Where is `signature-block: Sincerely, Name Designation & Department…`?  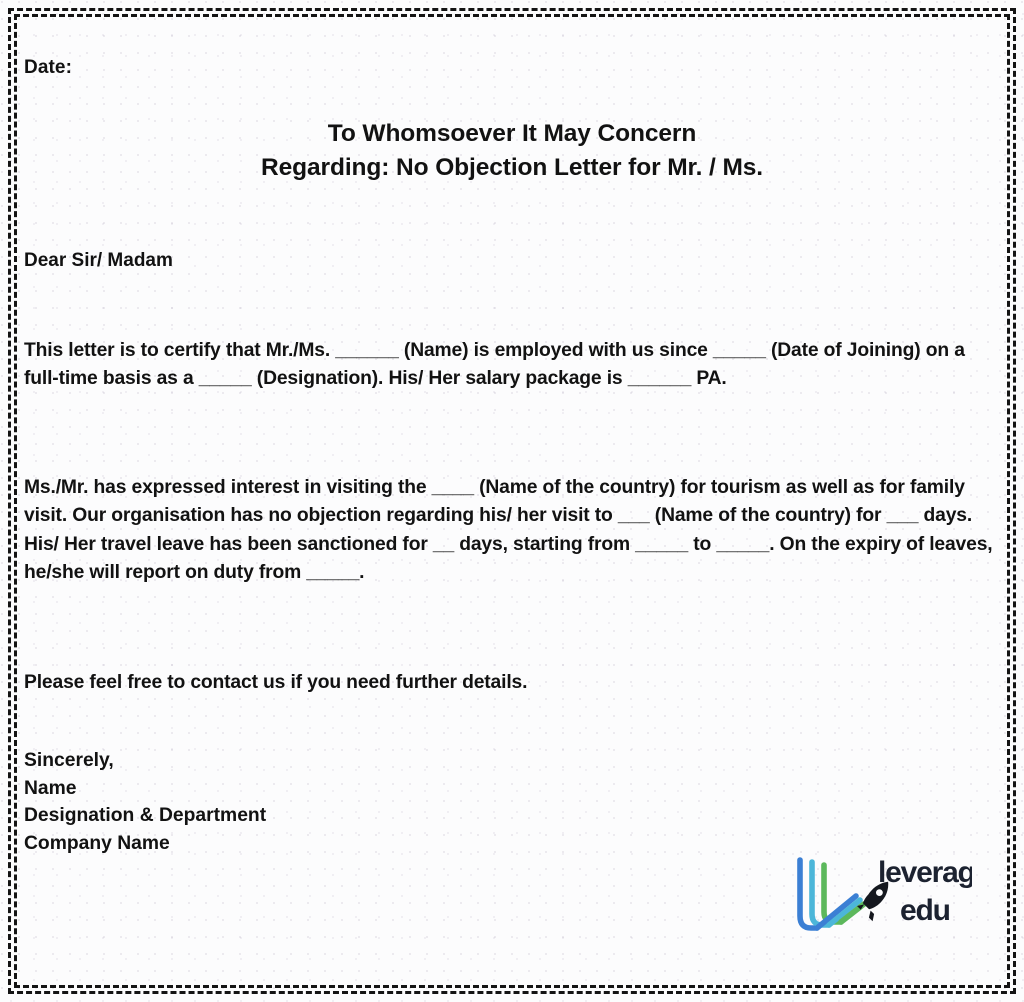 signature-block: Sincerely, Name Designation & Department… is located at coordinates (145, 802).